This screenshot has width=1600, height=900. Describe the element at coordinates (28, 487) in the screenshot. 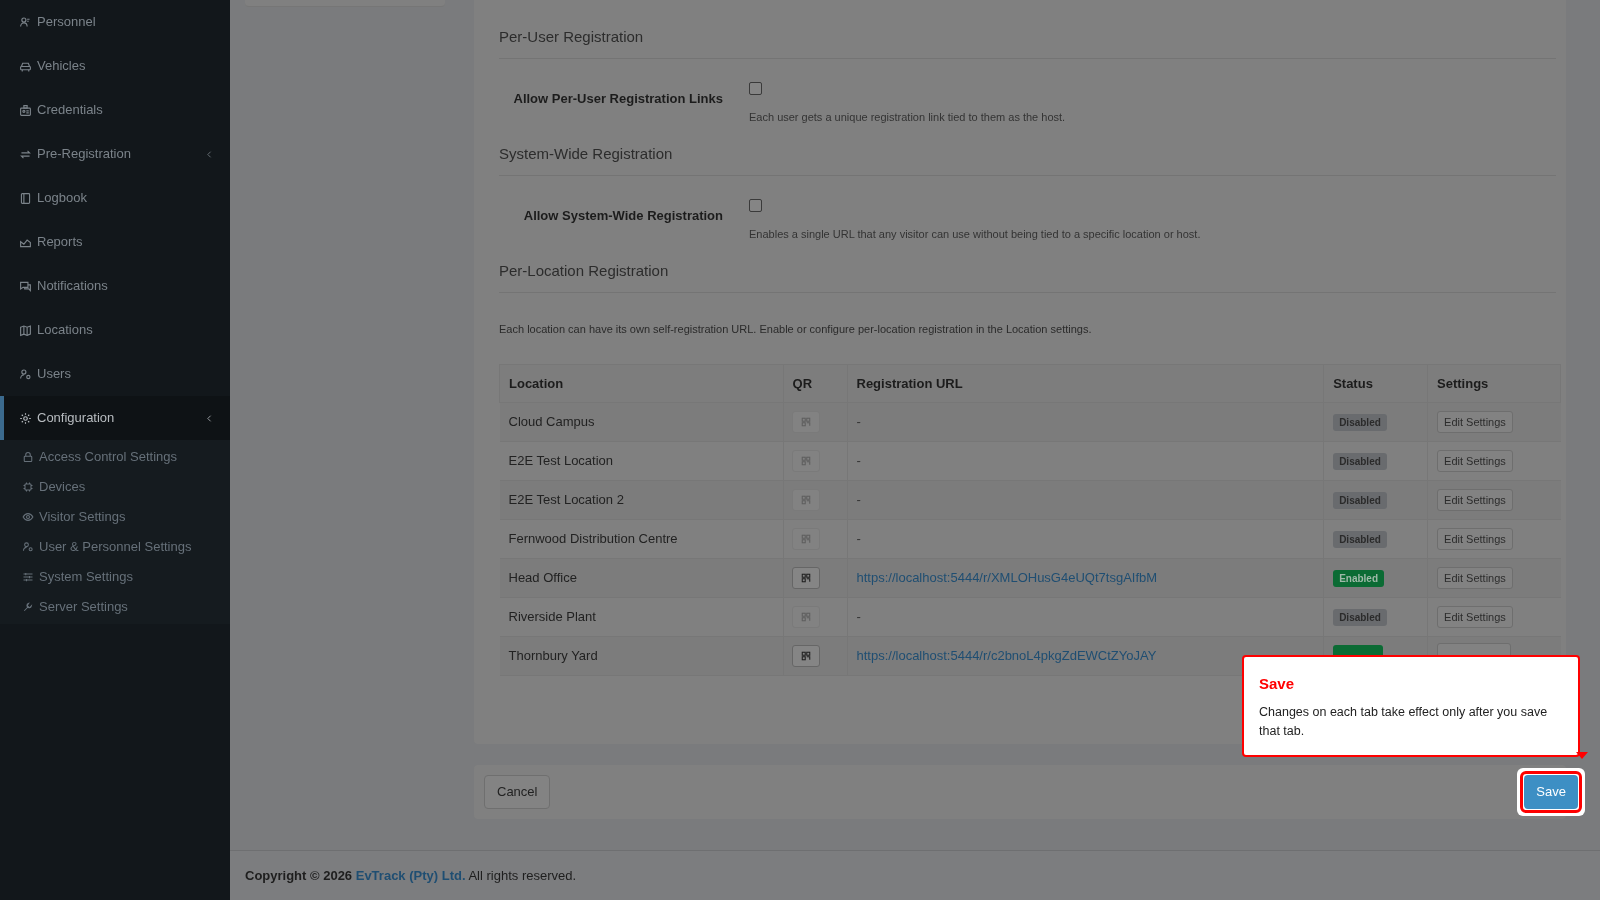

I see `chip-icon` at that location.